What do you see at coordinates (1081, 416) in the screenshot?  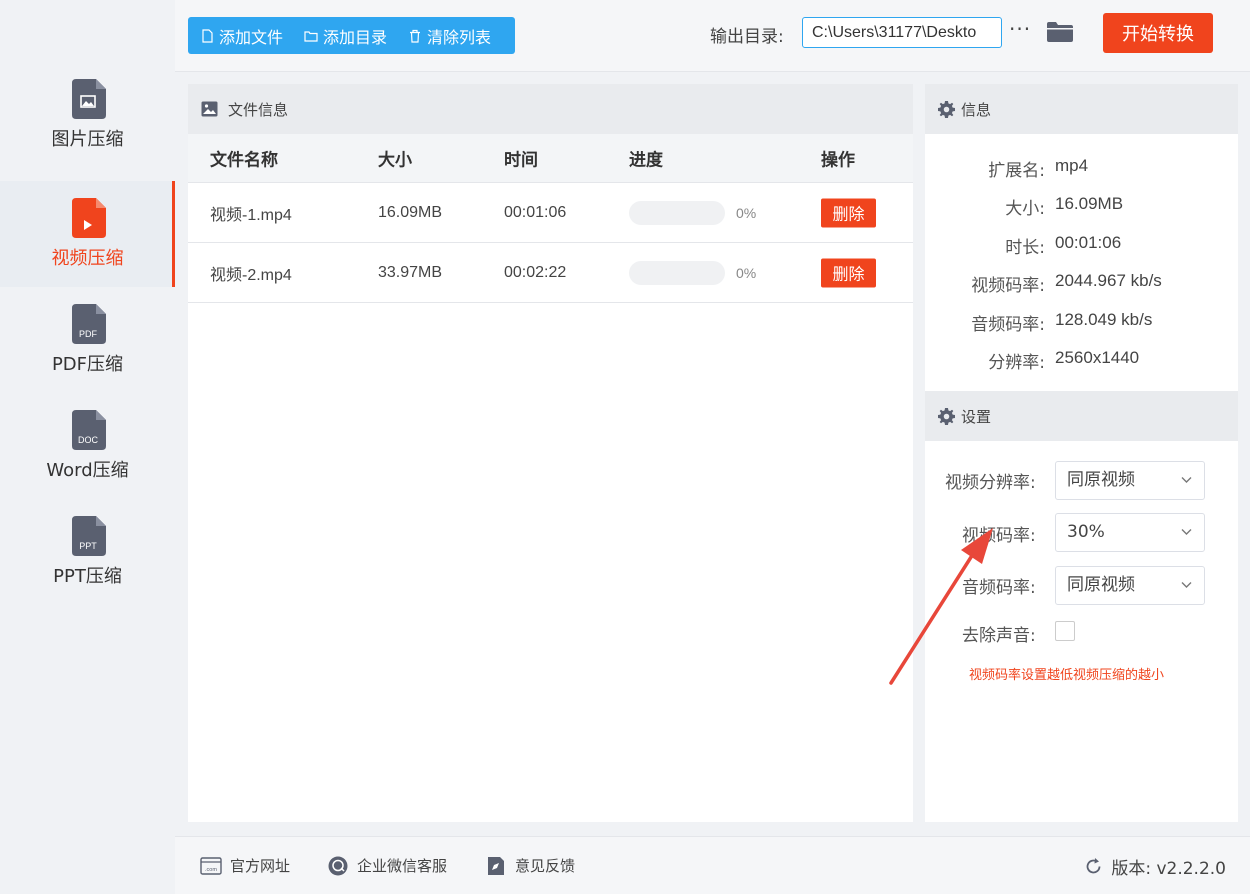 I see `settings-header: 设置` at bounding box center [1081, 416].